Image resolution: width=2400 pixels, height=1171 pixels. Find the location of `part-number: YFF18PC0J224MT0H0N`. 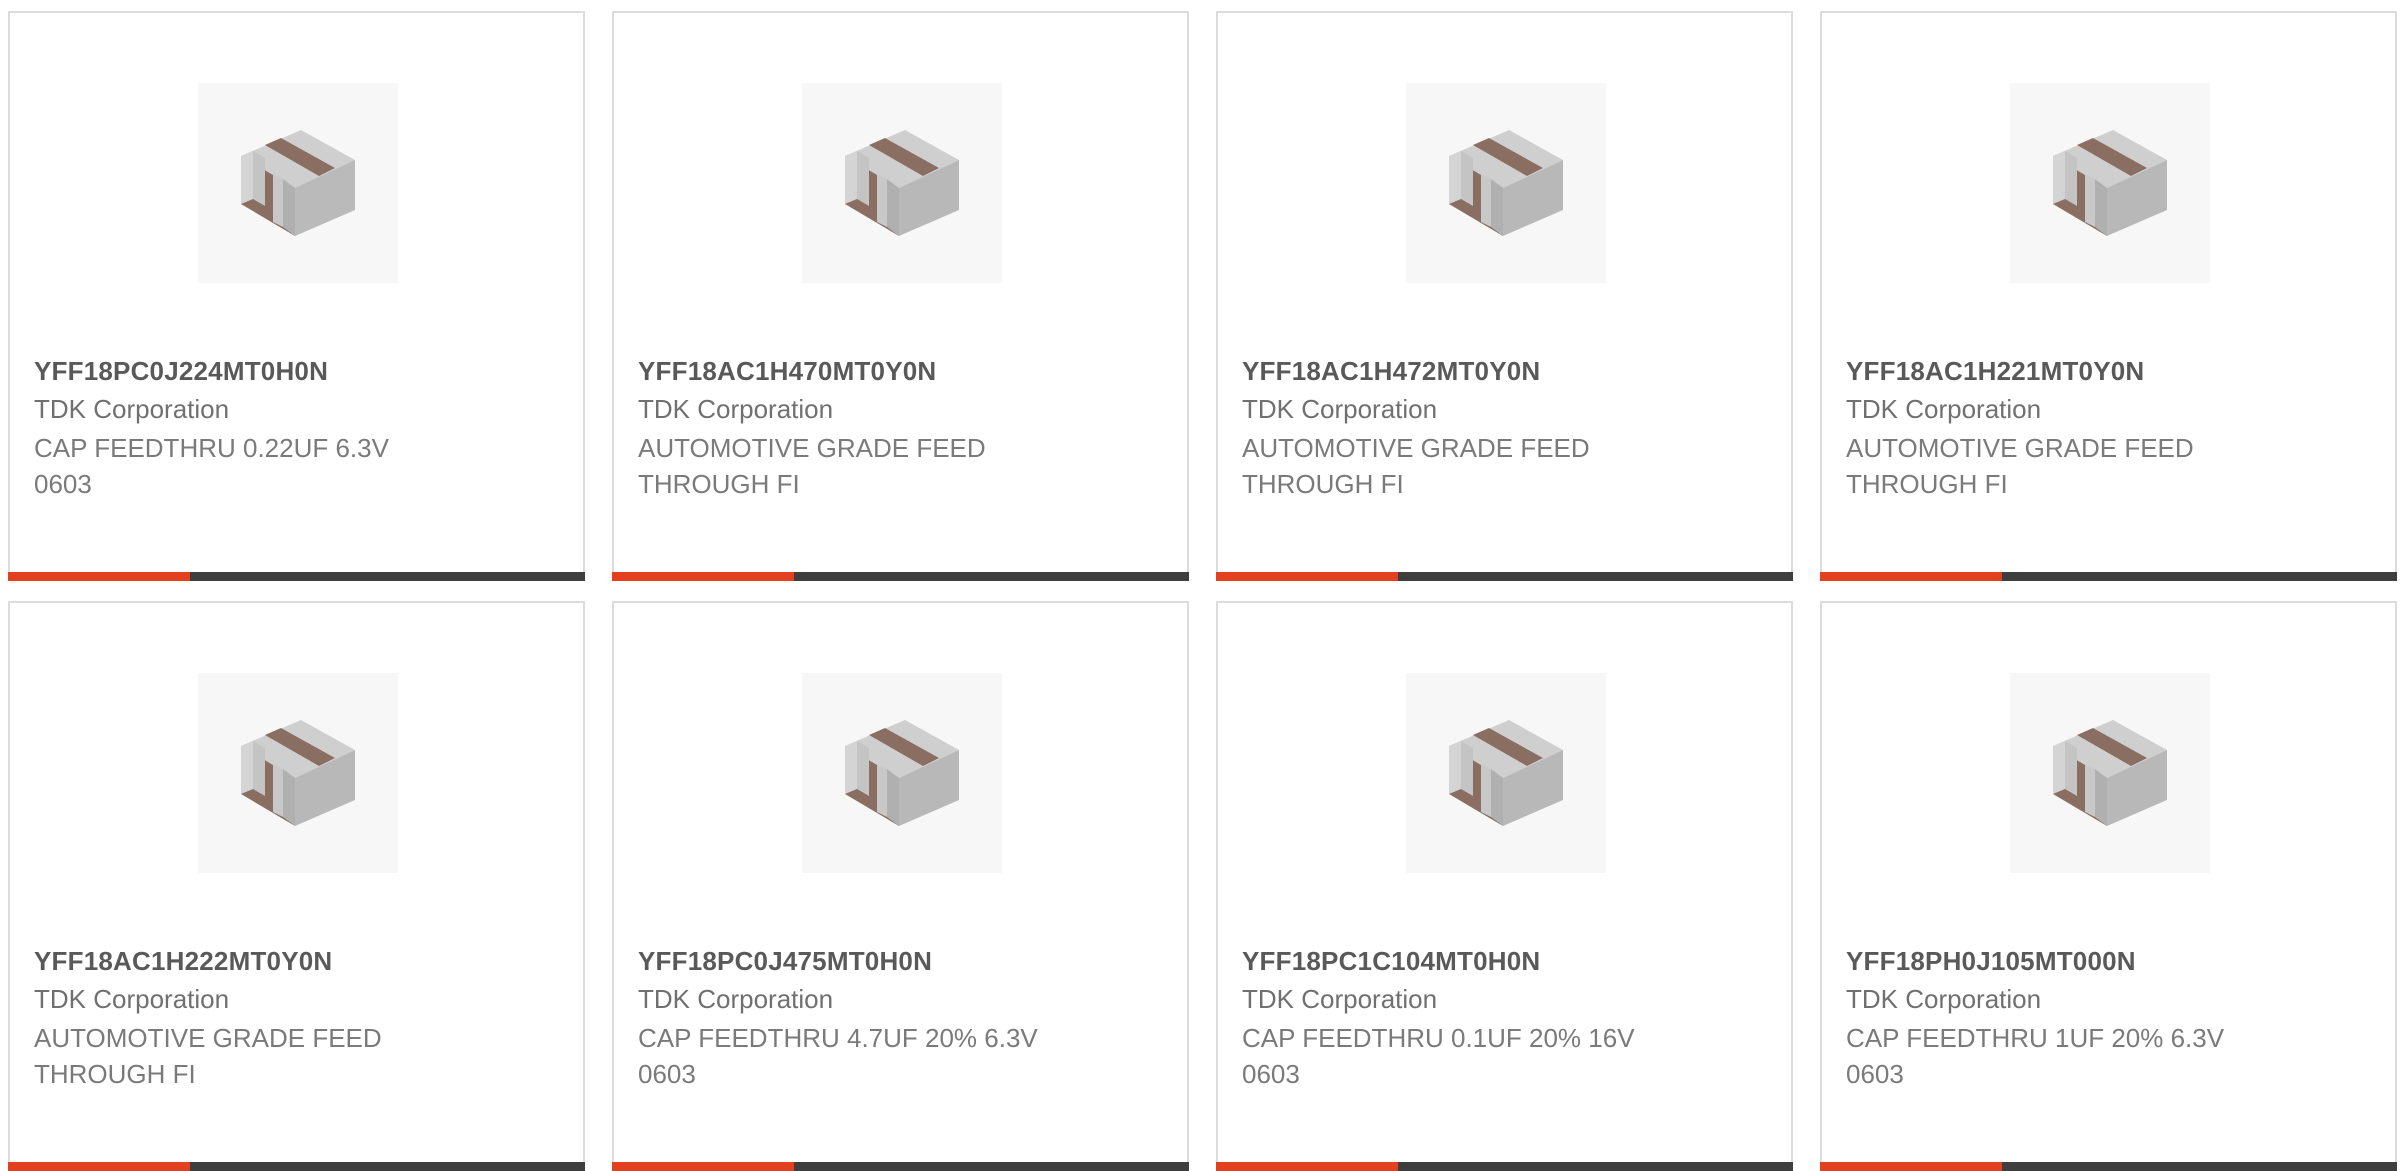

part-number: YFF18PC0J224MT0H0N is located at coordinates (181, 371).